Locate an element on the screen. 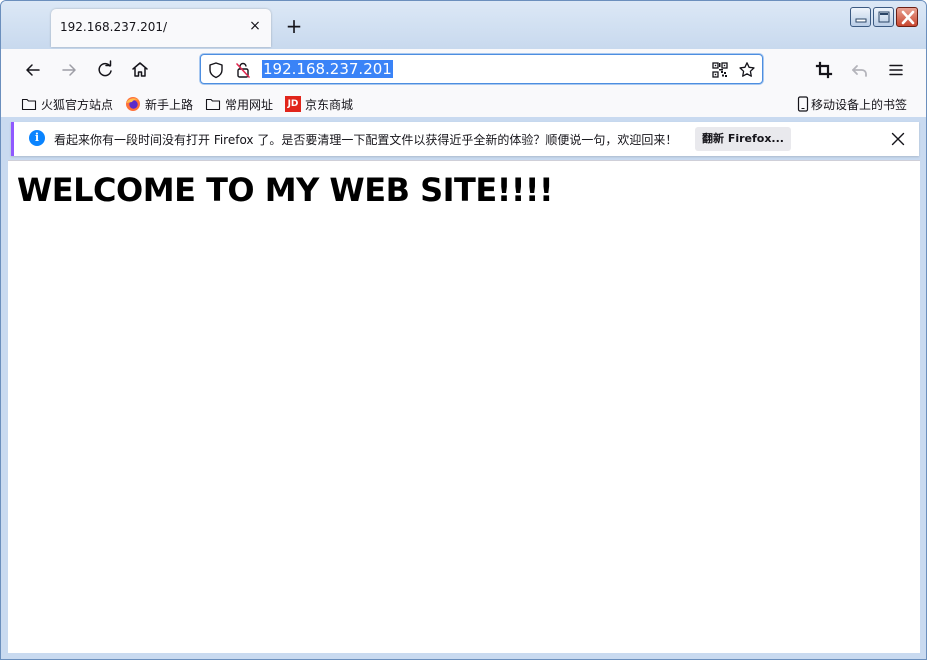 This screenshot has height=660, width=927. crop-icon is located at coordinates (824, 70).